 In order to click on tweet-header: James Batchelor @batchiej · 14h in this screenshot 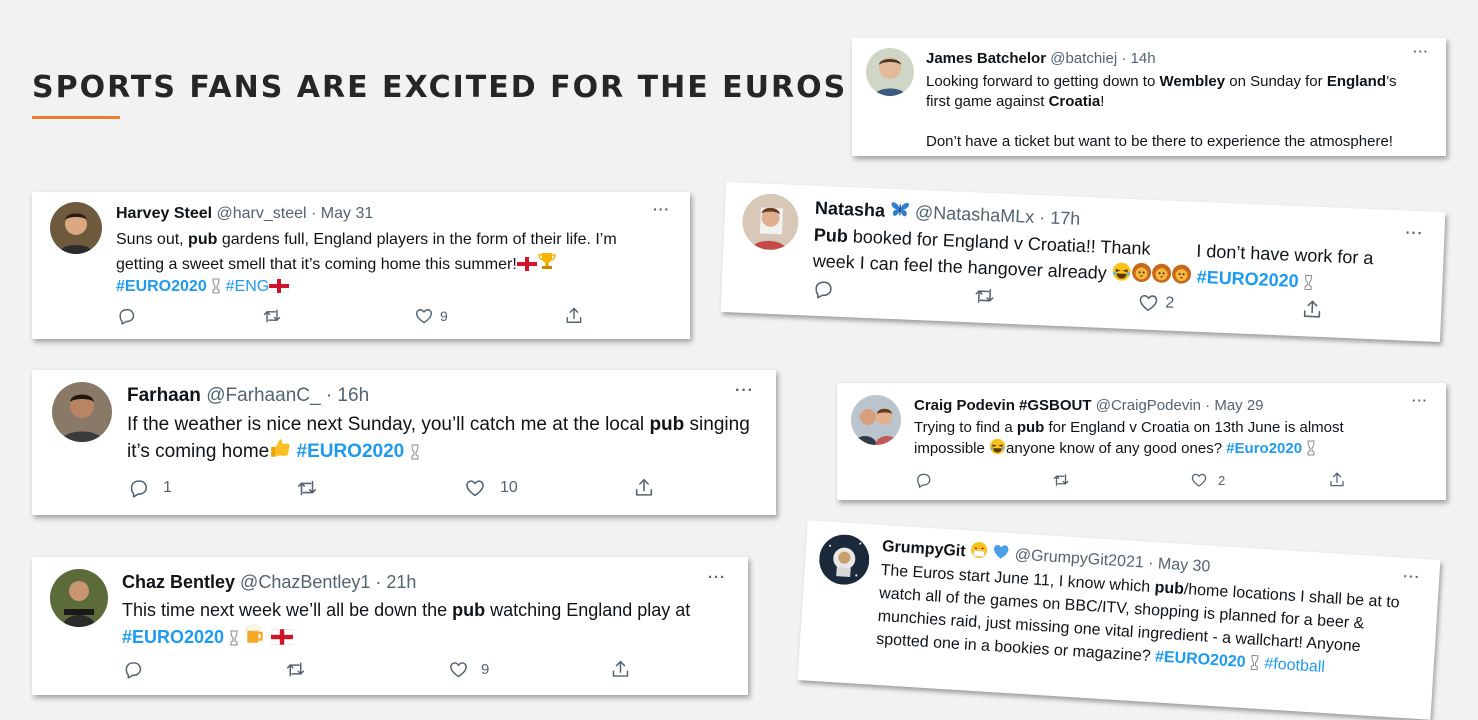, I will do `click(1041, 58)`.